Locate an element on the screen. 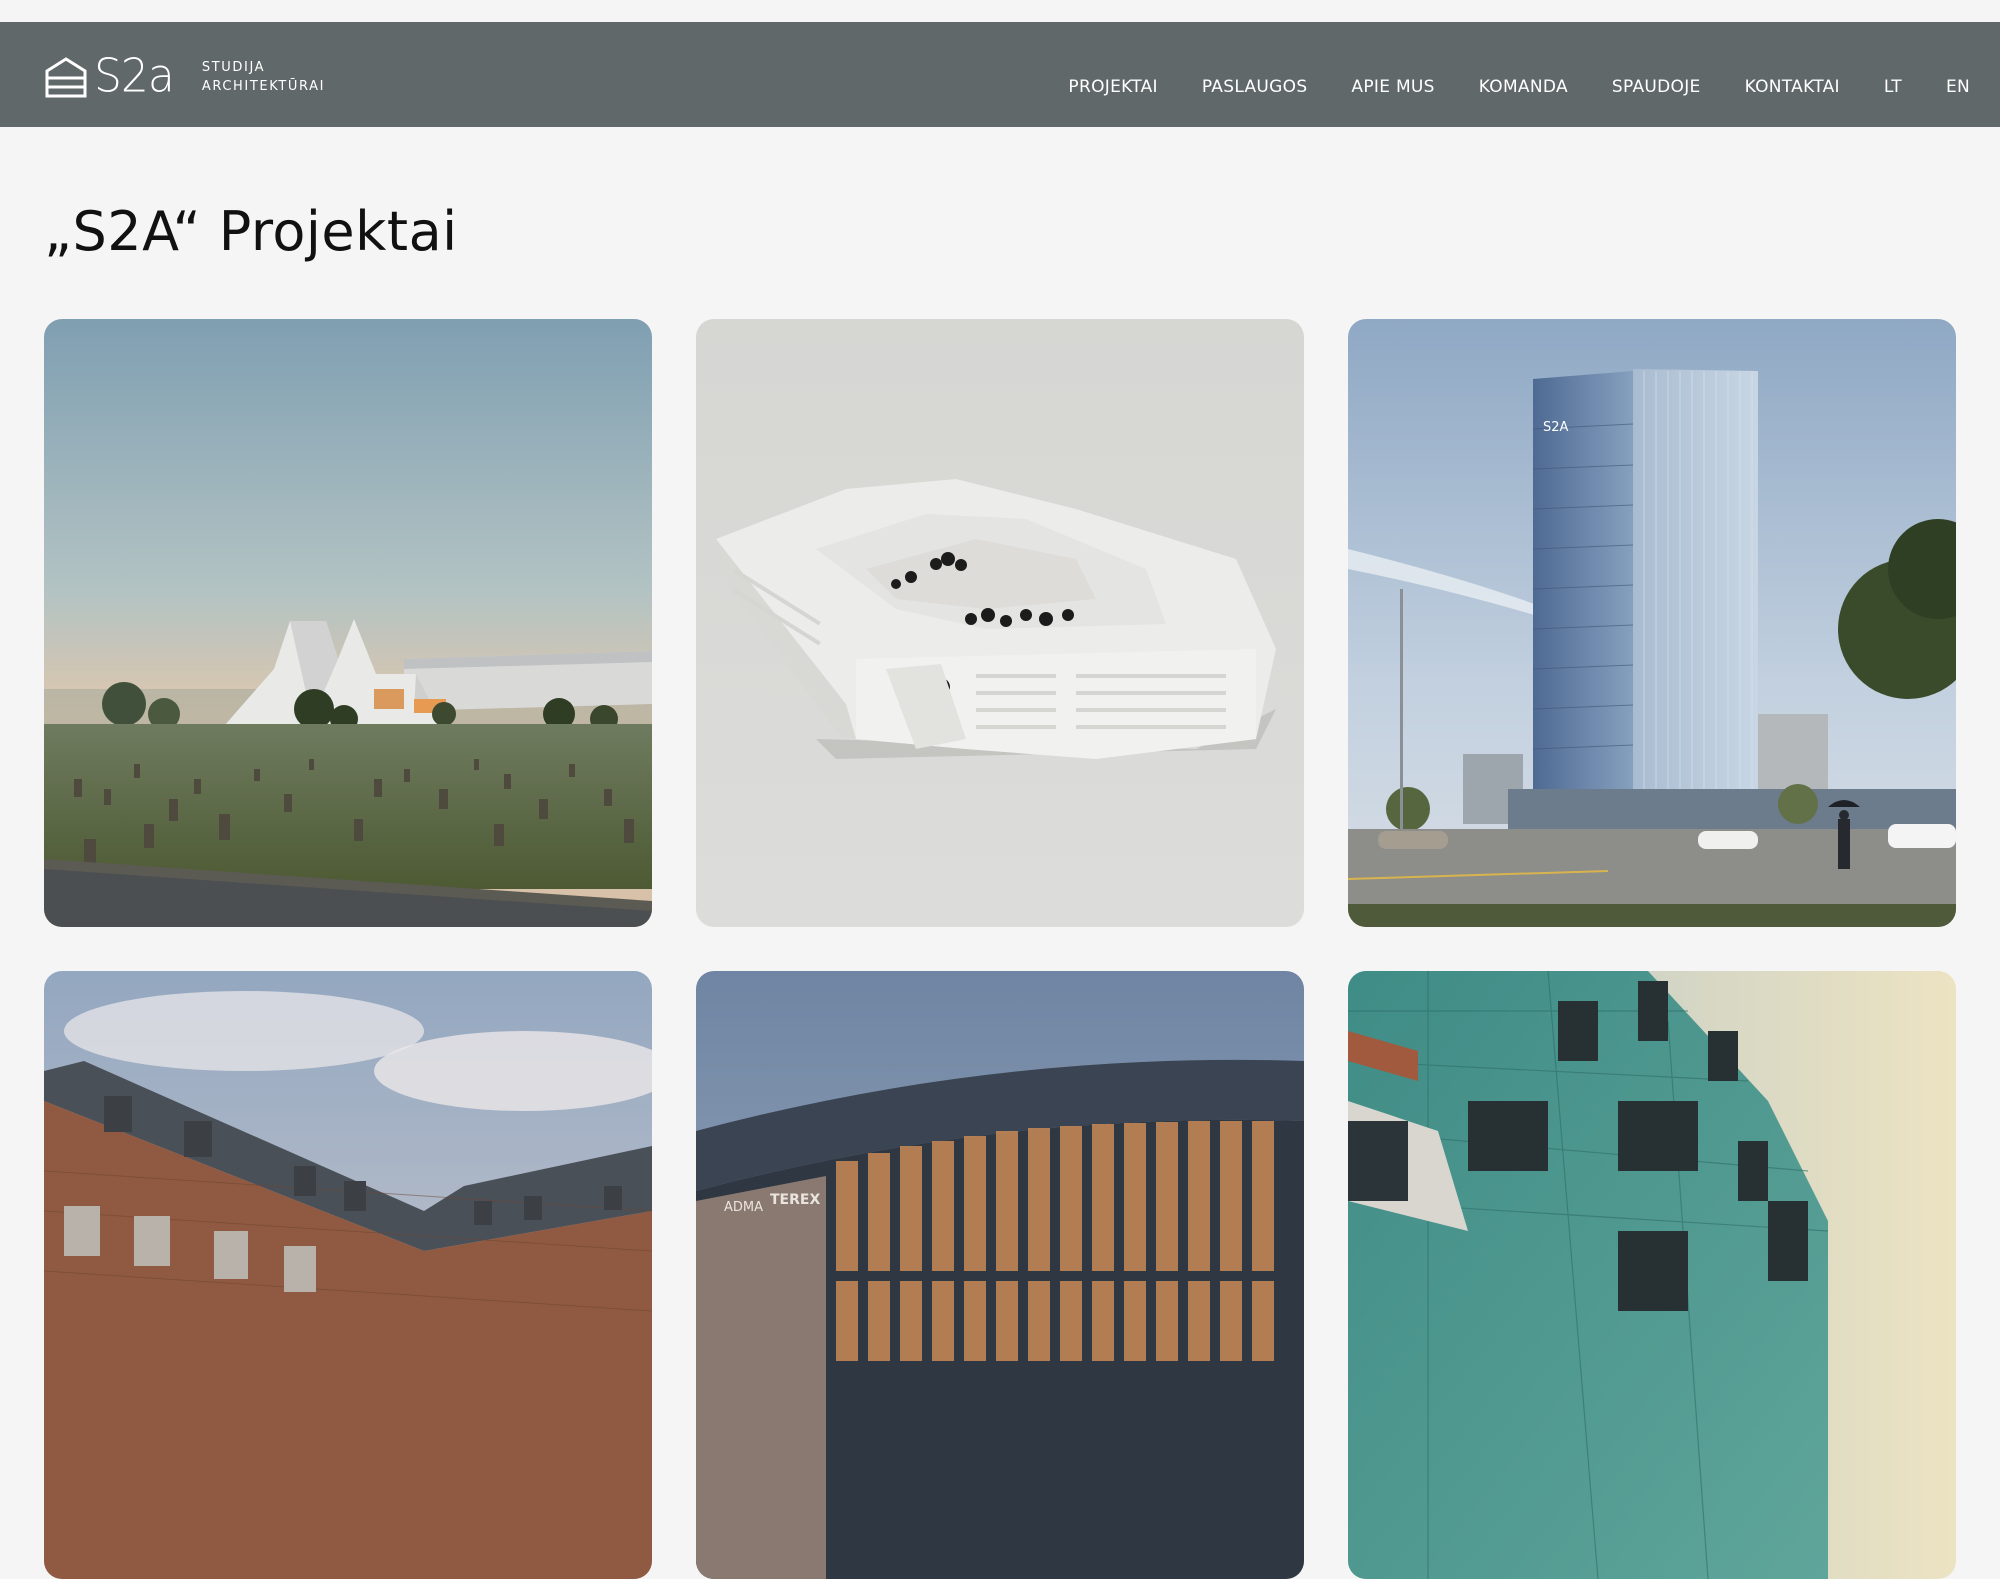  logo-tagline-line1: STUDIJA is located at coordinates (233, 67).